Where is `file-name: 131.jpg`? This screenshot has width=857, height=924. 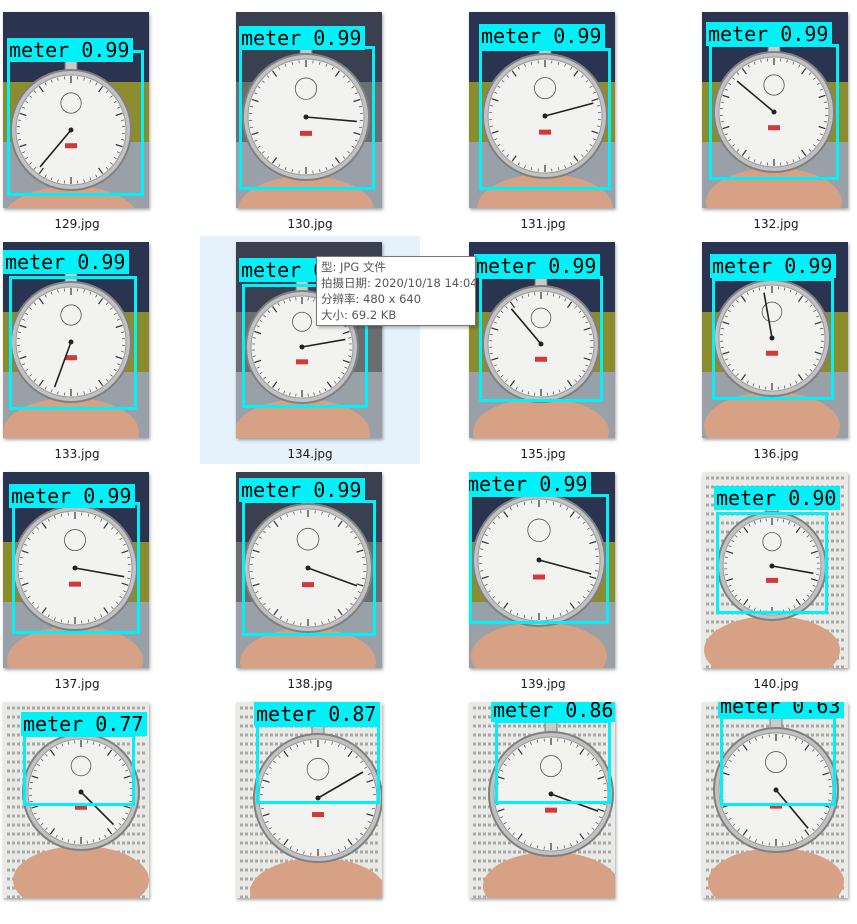
file-name: 131.jpg is located at coordinates (543, 224).